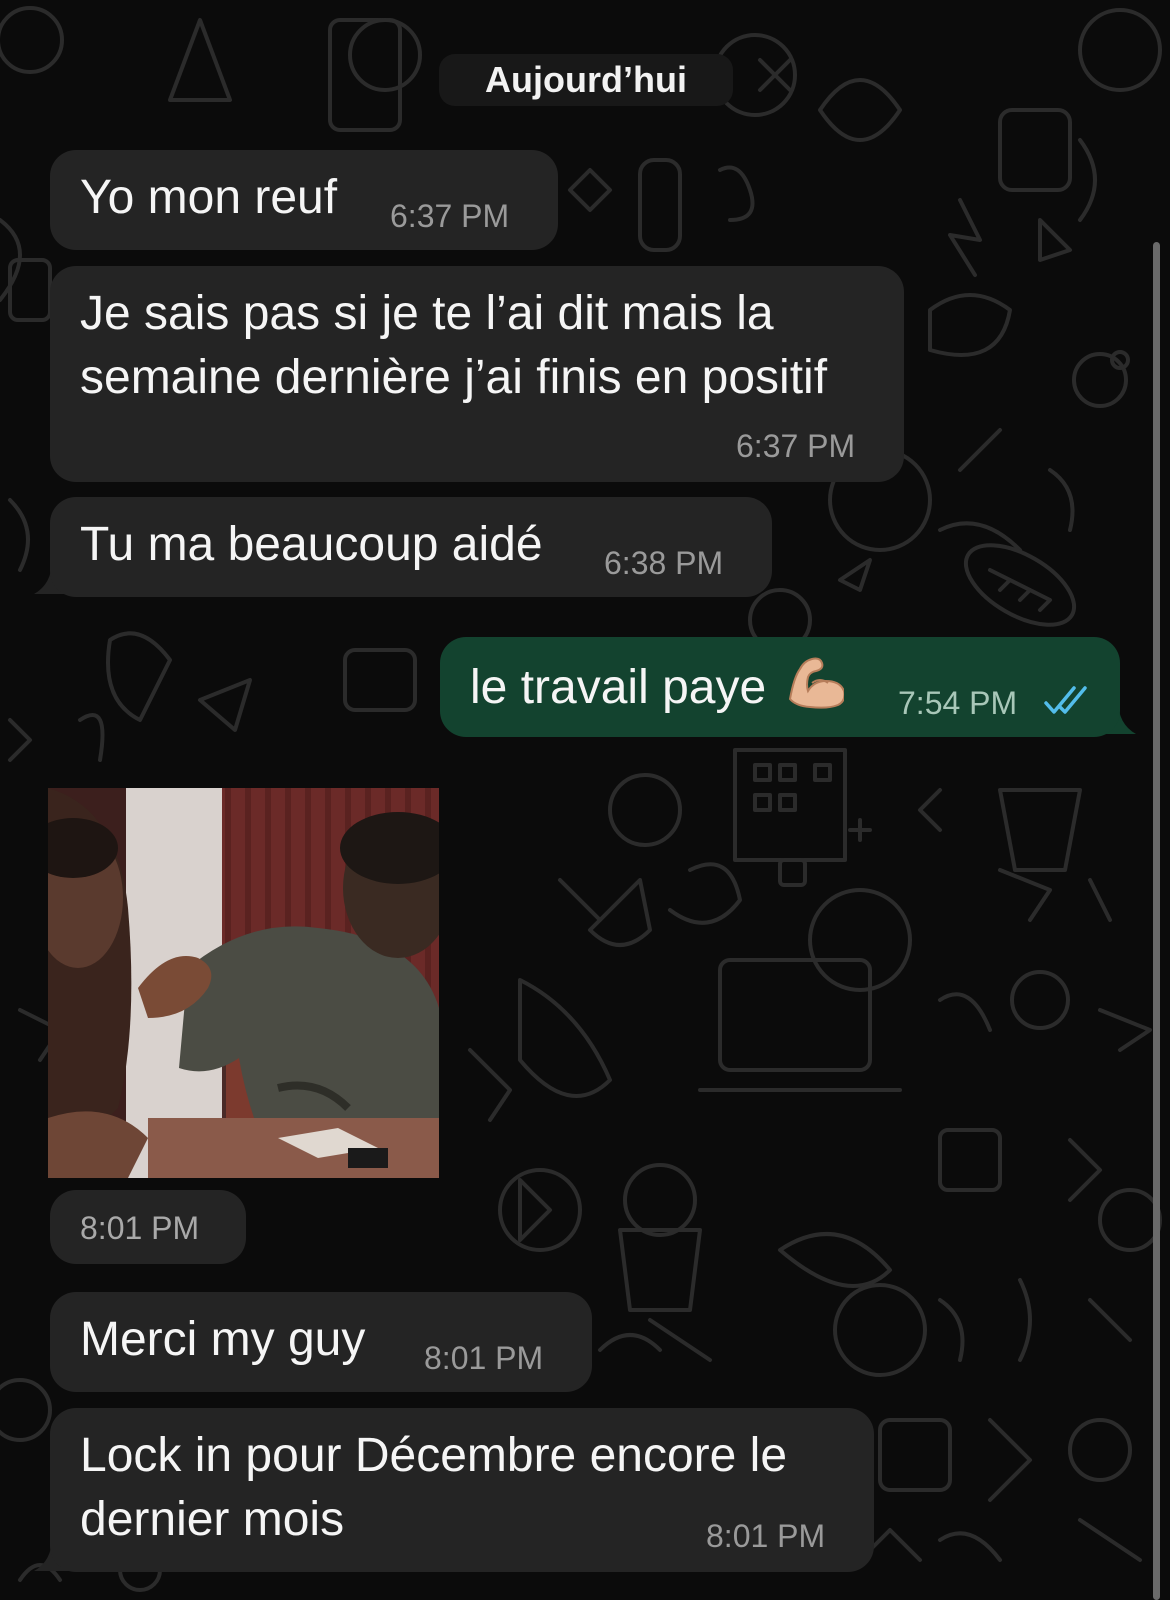 The image size is (1170, 1600). I want to click on photo-content, so click(243, 983).